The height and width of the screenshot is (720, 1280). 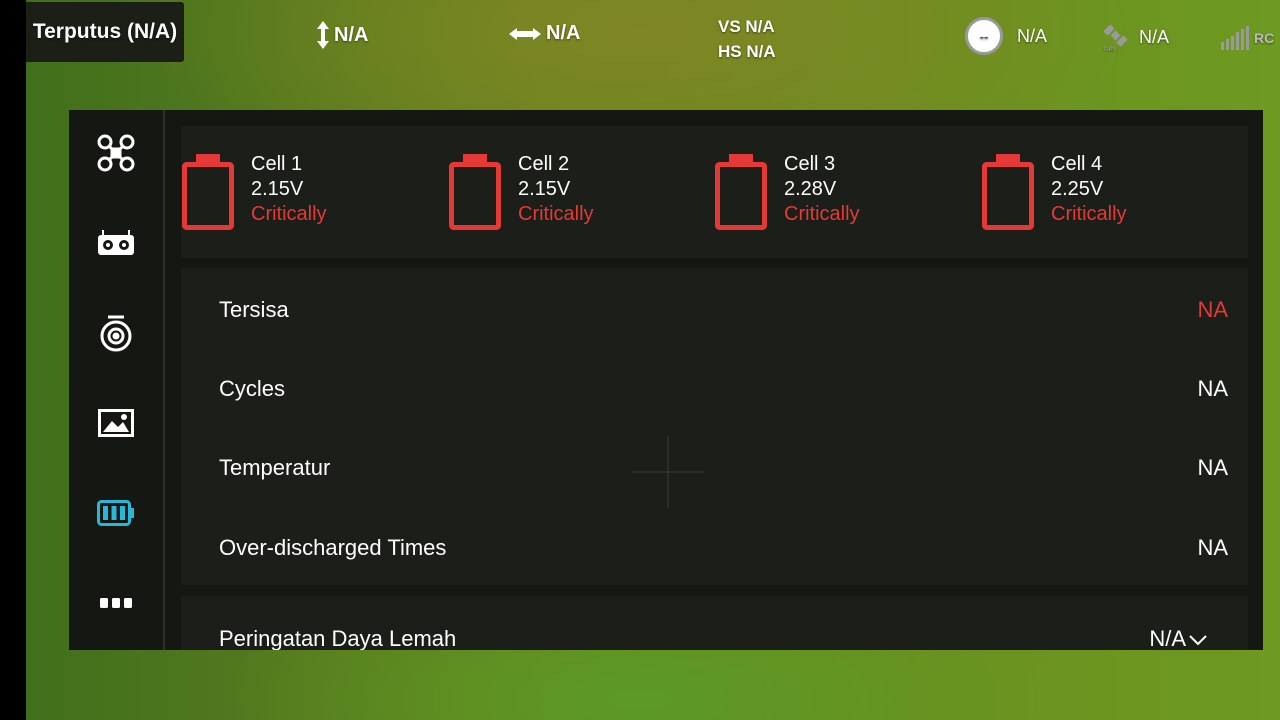 I want to click on altitude-readout: N/A, so click(x=342, y=35).